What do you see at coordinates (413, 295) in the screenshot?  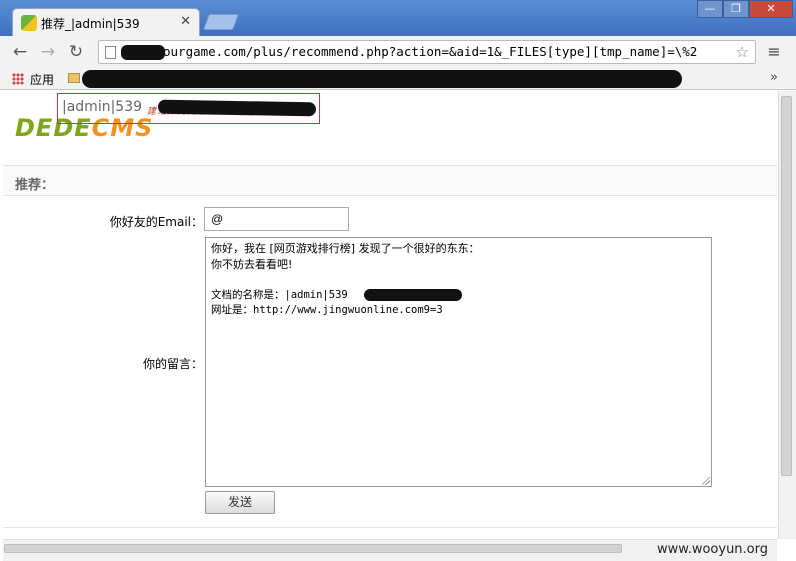 I see `message-redaction` at bounding box center [413, 295].